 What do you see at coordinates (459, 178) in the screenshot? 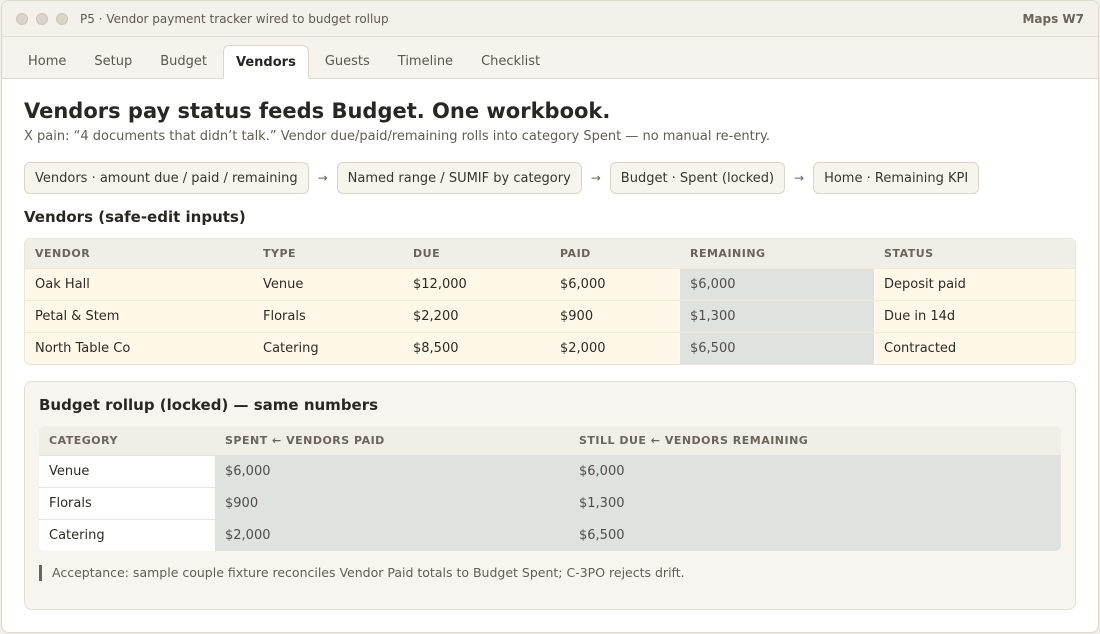
I see `flow-step-named-range: Named range / SUMIF by category` at bounding box center [459, 178].